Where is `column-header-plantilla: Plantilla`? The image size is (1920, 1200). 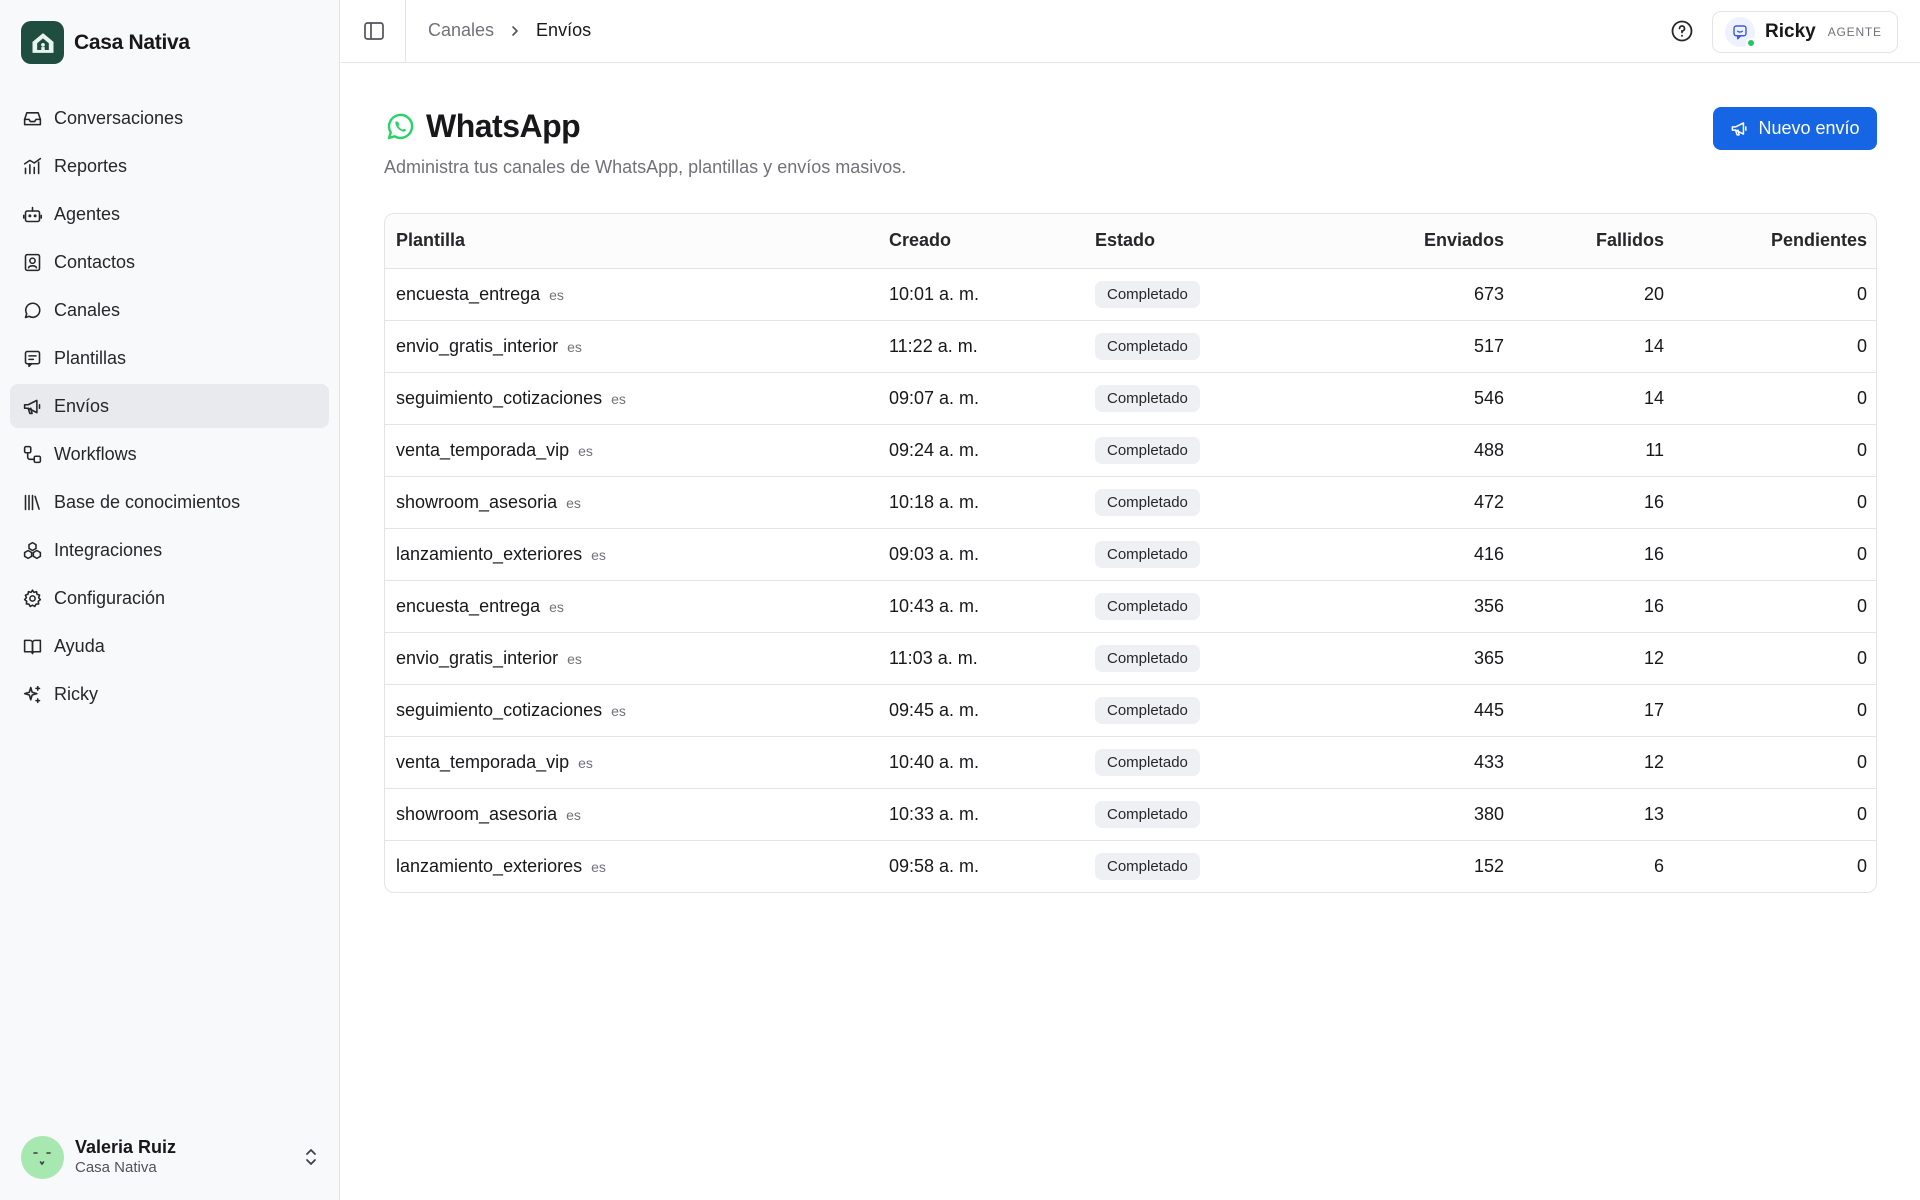
column-header-plantilla: Plantilla is located at coordinates (631, 241).